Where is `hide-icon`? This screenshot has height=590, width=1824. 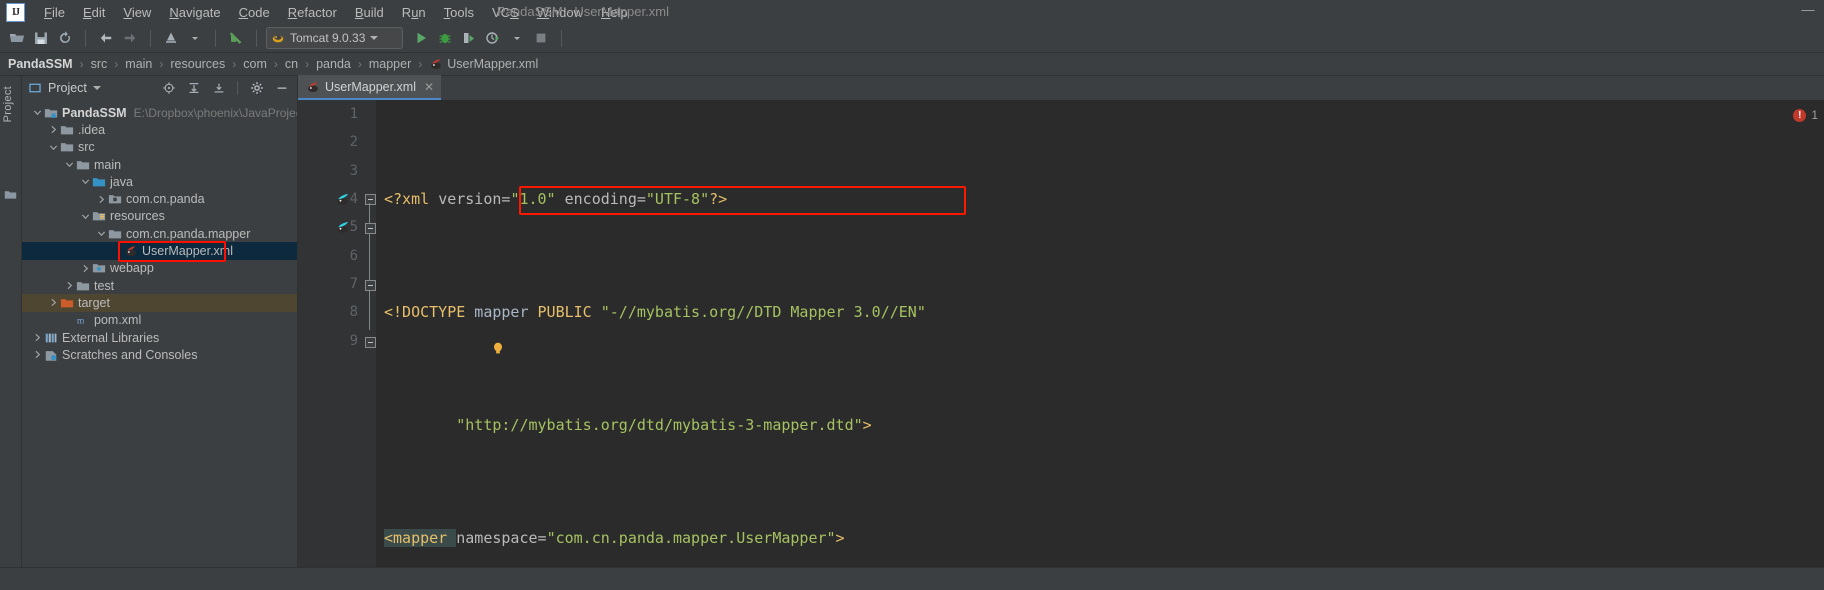 hide-icon is located at coordinates (281, 88).